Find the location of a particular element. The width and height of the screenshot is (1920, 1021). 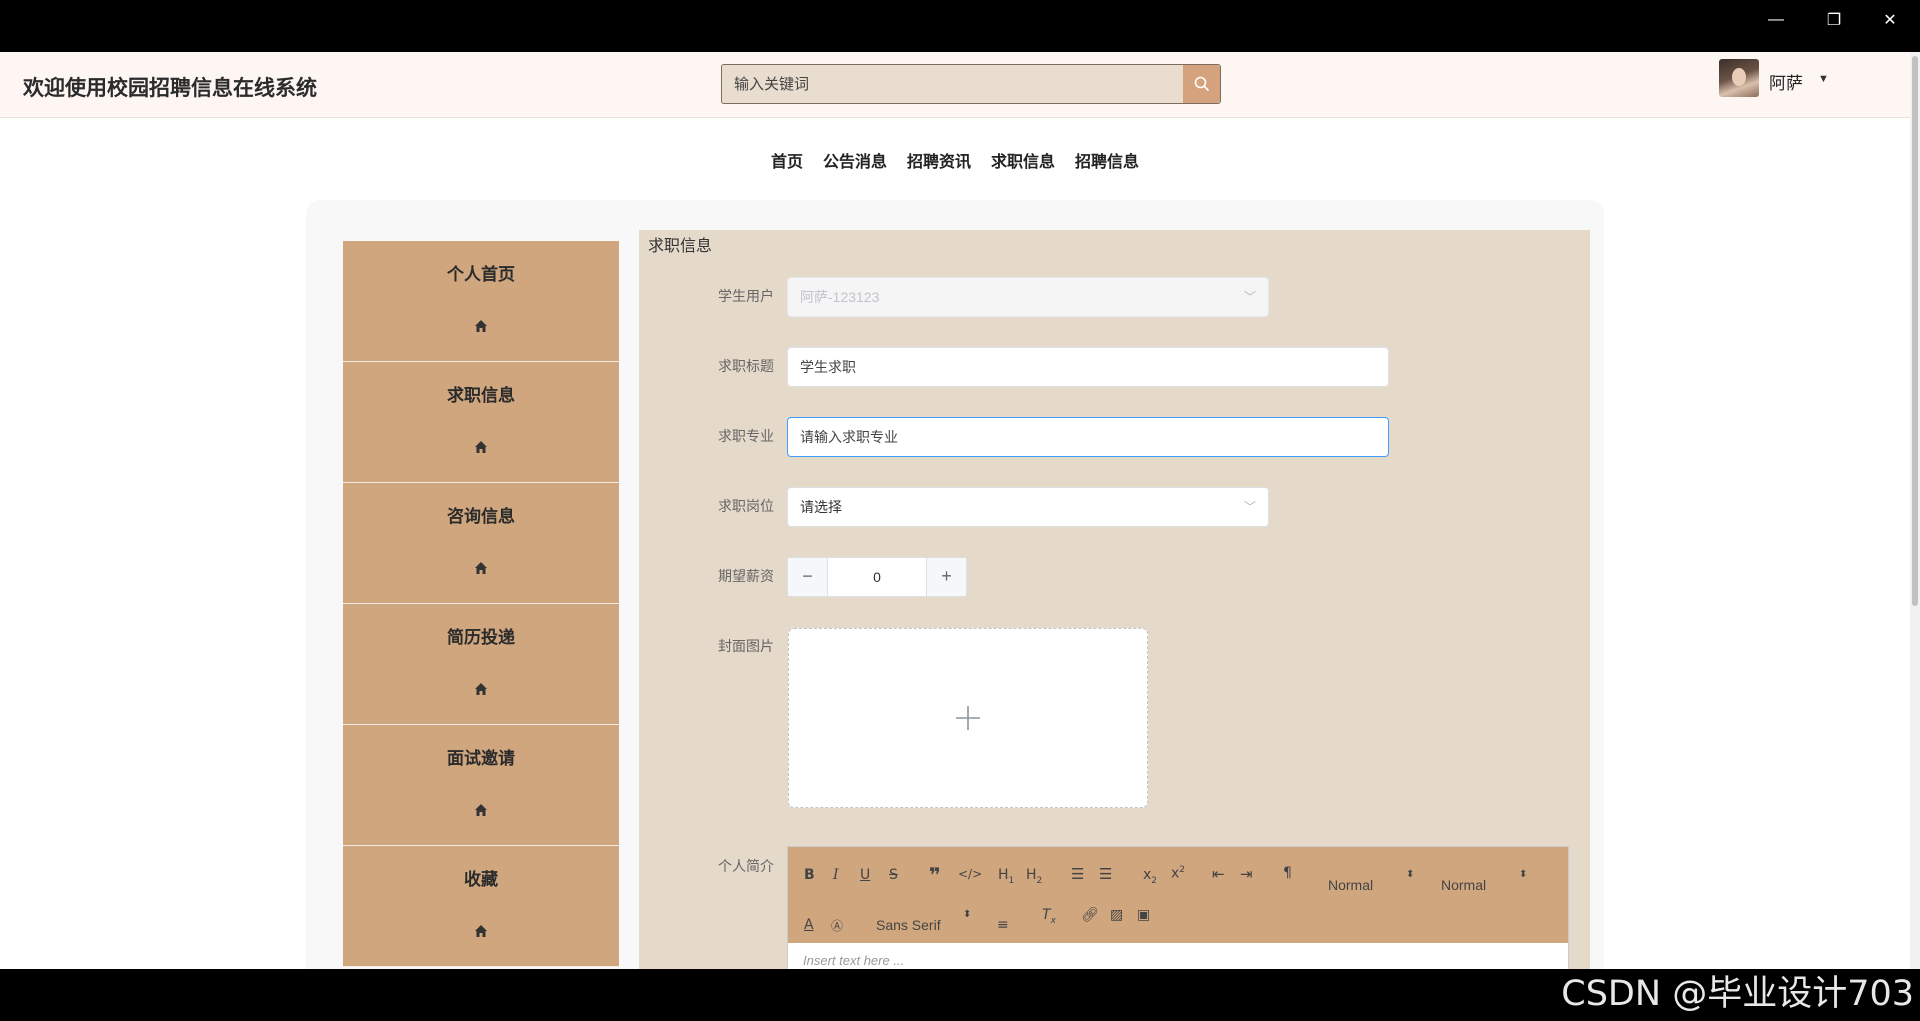

nav-item-home: 首页 is located at coordinates (787, 160).